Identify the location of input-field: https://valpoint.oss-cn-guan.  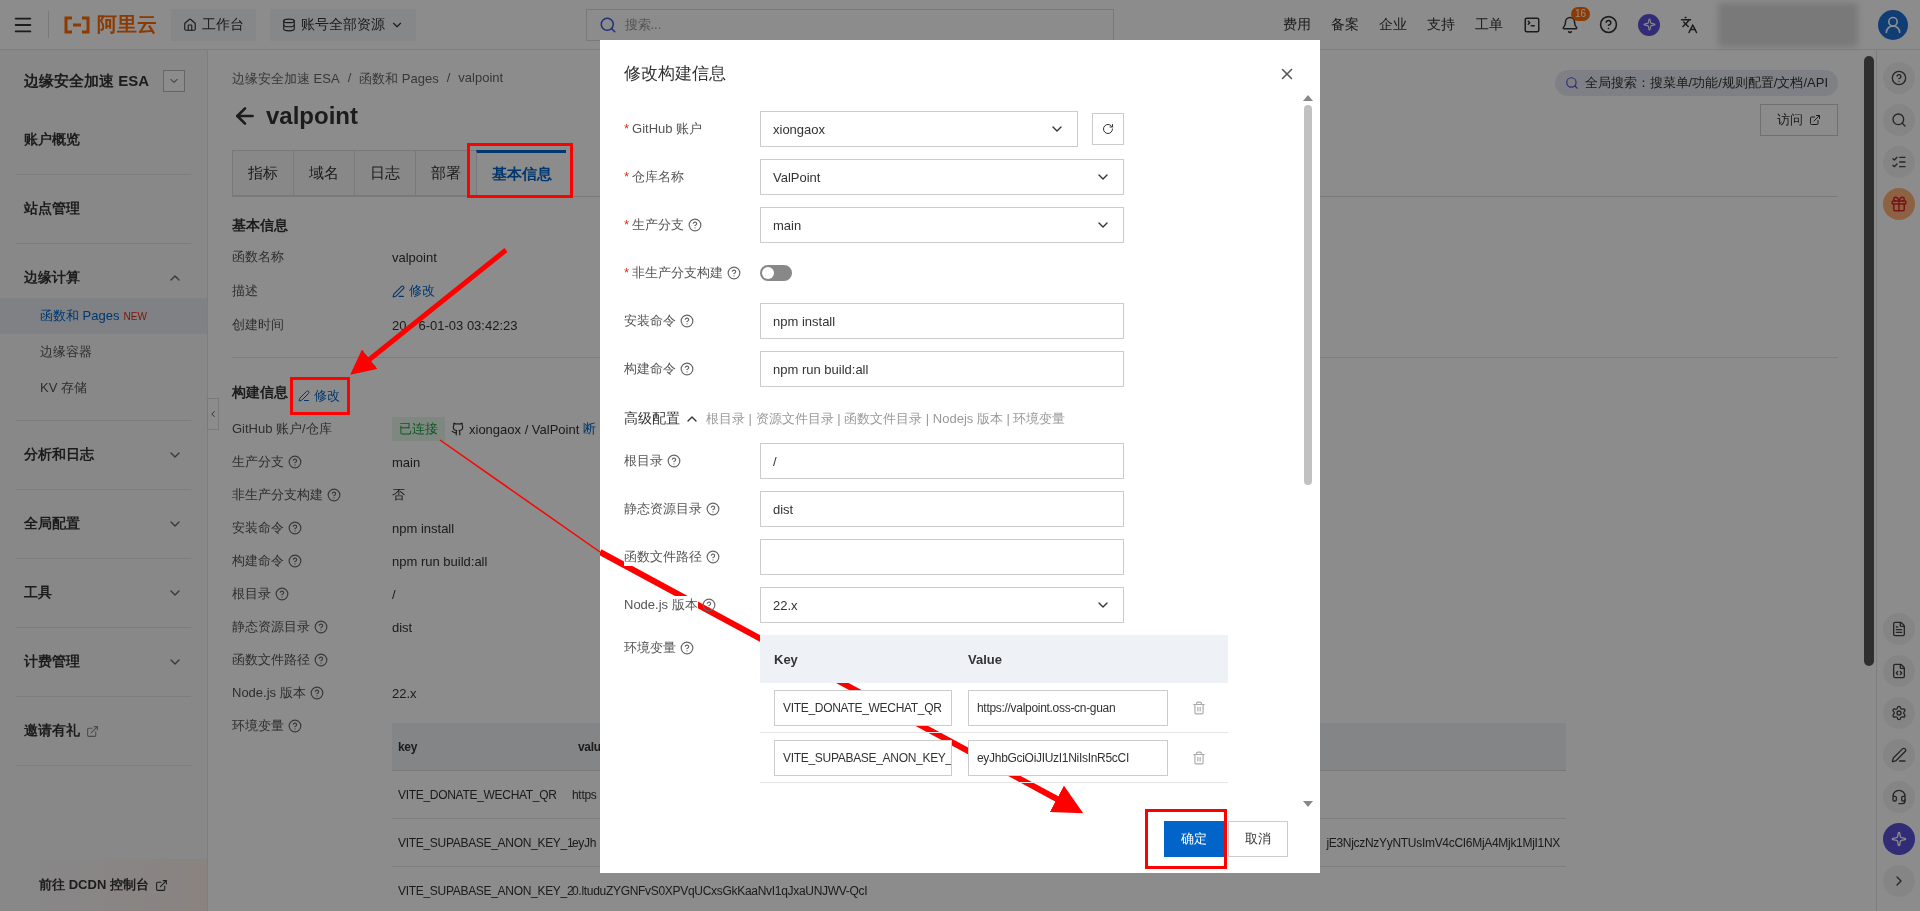
(1068, 707).